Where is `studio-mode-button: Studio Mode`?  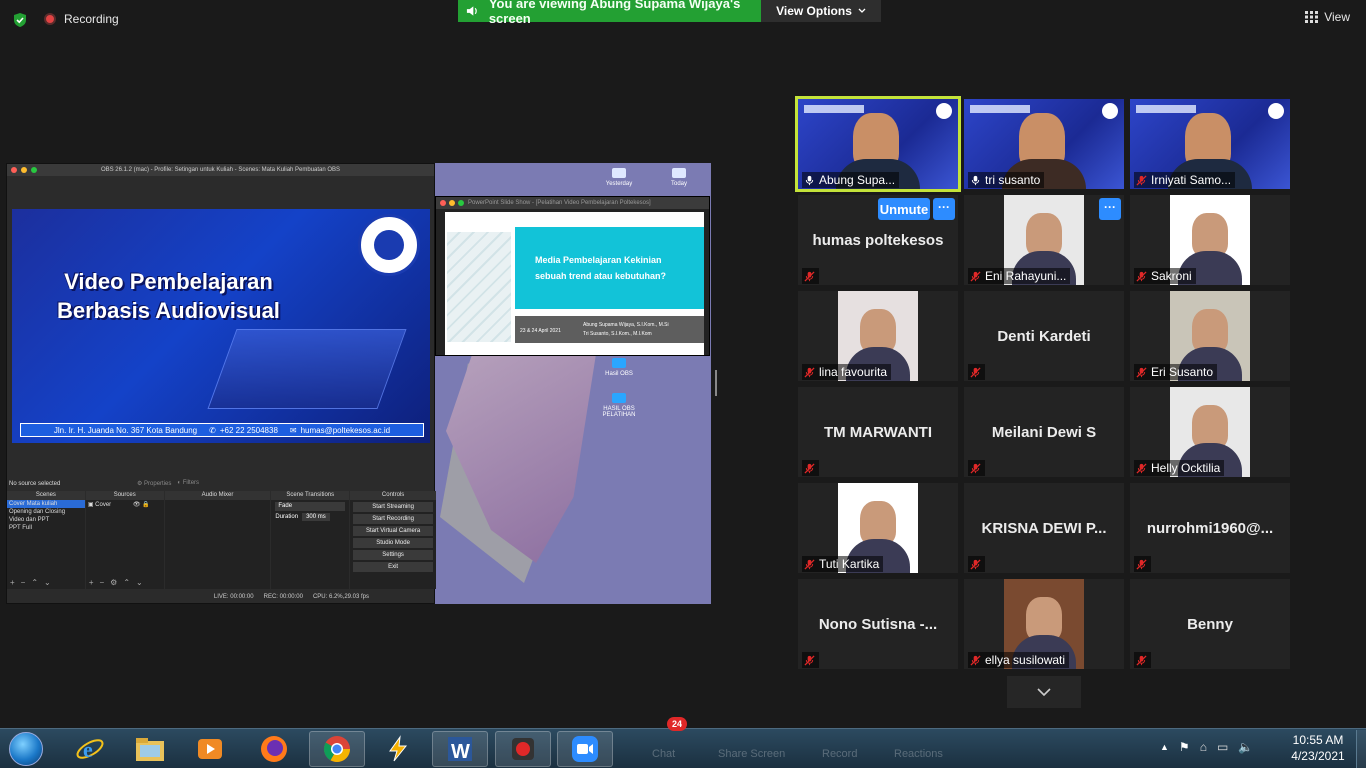 studio-mode-button: Studio Mode is located at coordinates (393, 543).